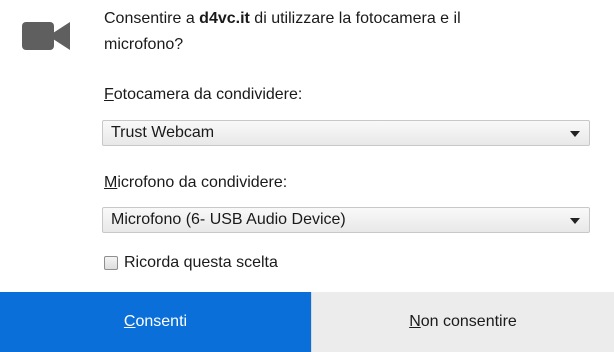  What do you see at coordinates (415, 321) in the screenshot?
I see `deny-button-accesskey: N` at bounding box center [415, 321].